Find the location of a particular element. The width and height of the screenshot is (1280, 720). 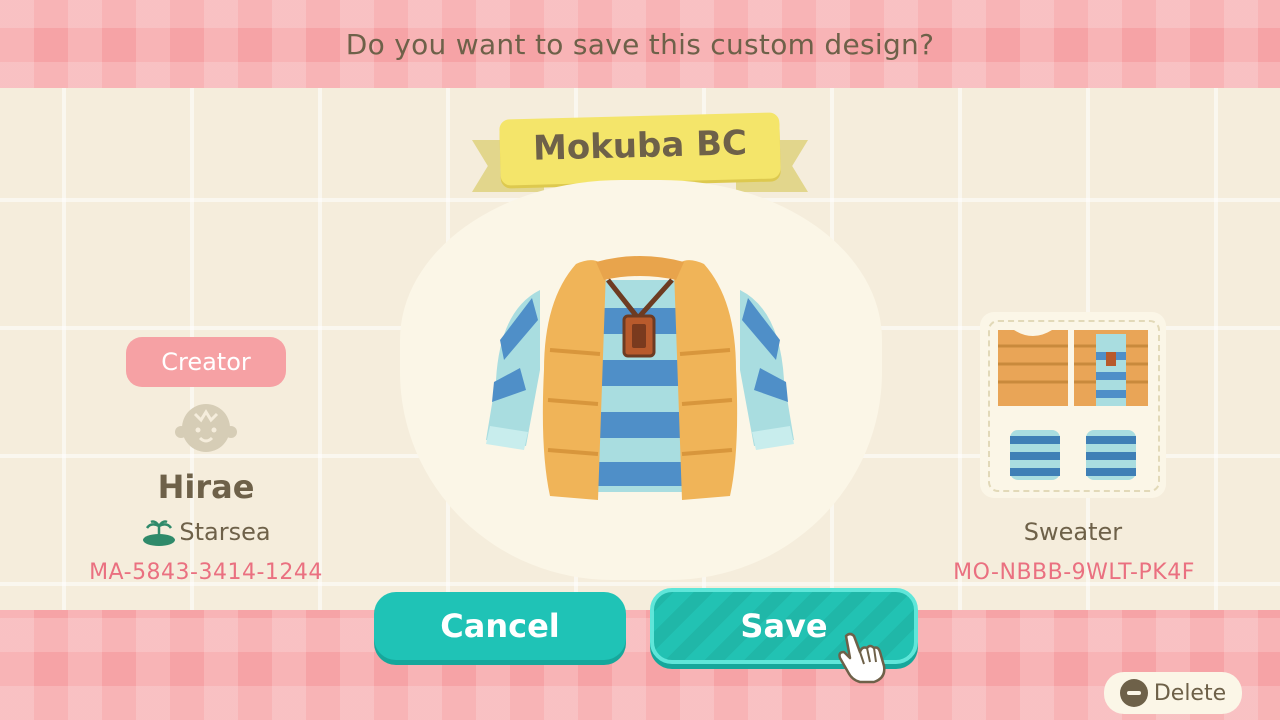

sweater-preview-image is located at coordinates (640, 378).